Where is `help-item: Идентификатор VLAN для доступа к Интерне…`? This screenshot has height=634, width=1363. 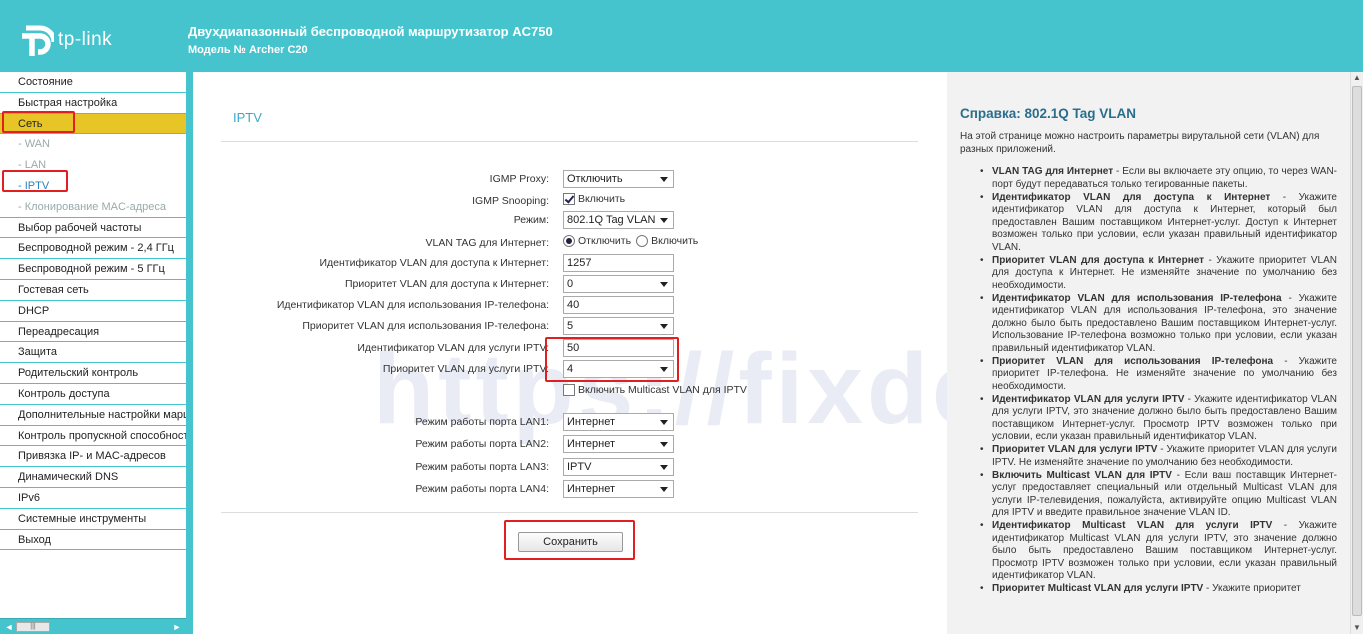 help-item: Идентификатор VLAN для доступа к Интерне… is located at coordinates (1148, 223).